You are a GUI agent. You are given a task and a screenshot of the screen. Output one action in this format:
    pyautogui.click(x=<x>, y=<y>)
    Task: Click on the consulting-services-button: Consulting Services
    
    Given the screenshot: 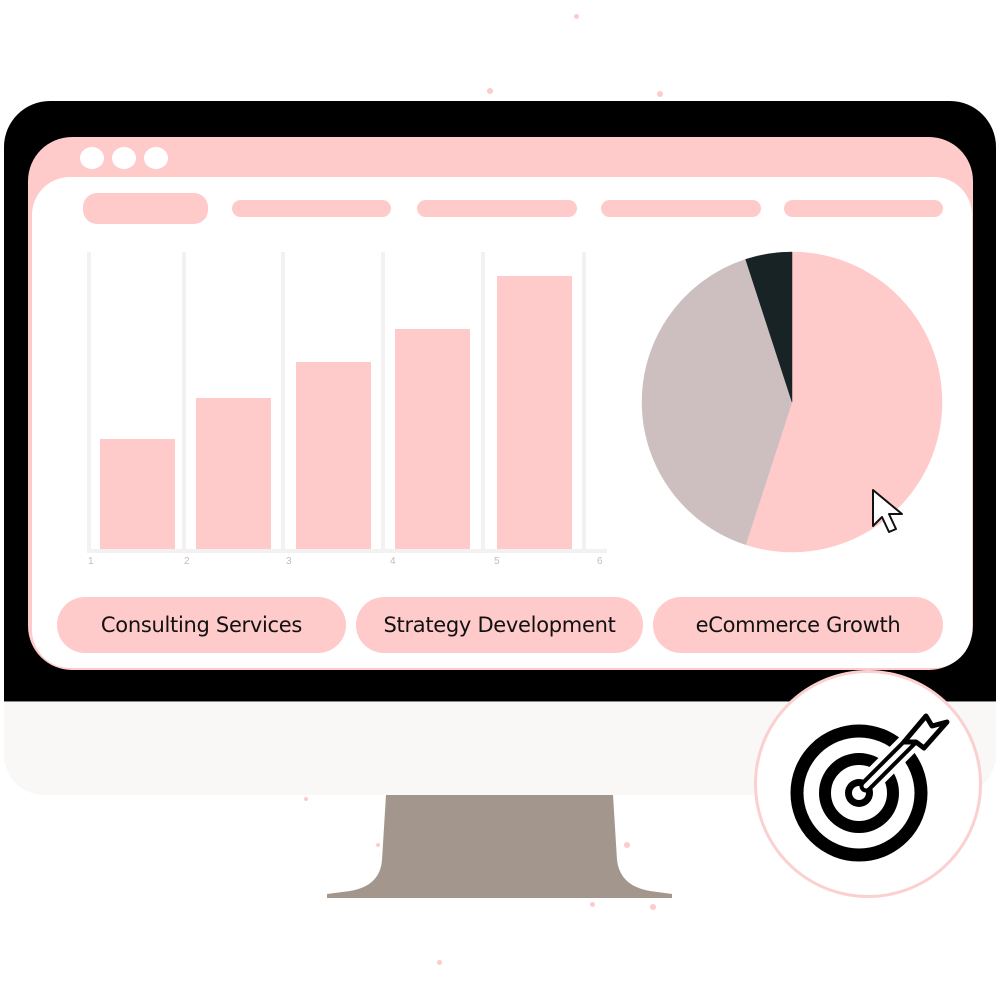 What is the action you would take?
    pyautogui.click(x=201, y=625)
    